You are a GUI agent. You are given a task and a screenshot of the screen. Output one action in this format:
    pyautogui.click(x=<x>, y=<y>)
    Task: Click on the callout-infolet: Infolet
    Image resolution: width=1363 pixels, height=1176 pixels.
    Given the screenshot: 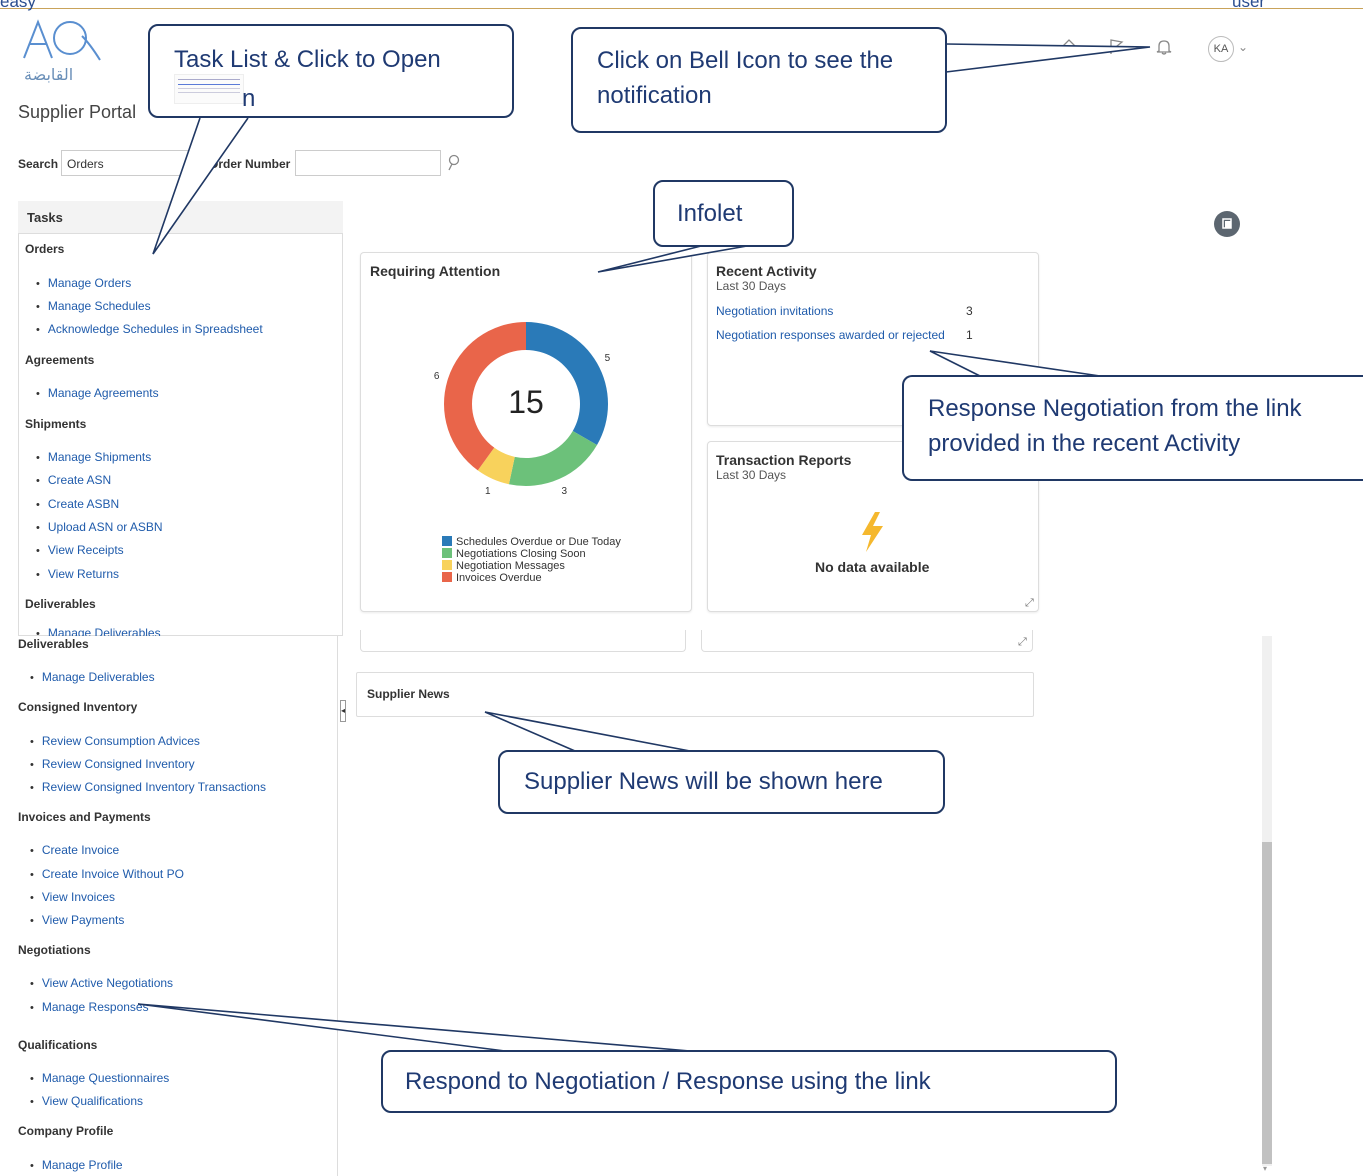 What is the action you would take?
    pyautogui.click(x=723, y=213)
    